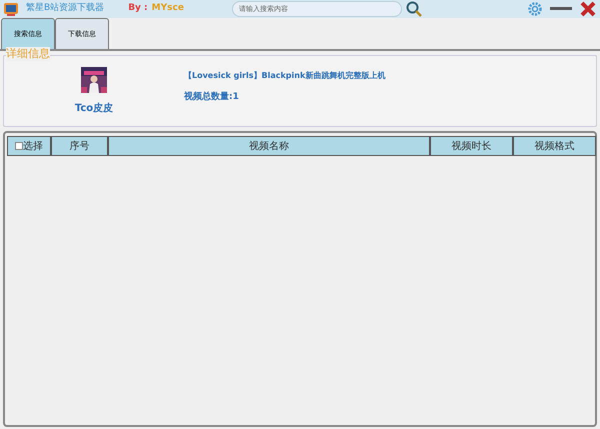  Describe the element at coordinates (471, 146) in the screenshot. I see `column-header: 视频时长` at that location.